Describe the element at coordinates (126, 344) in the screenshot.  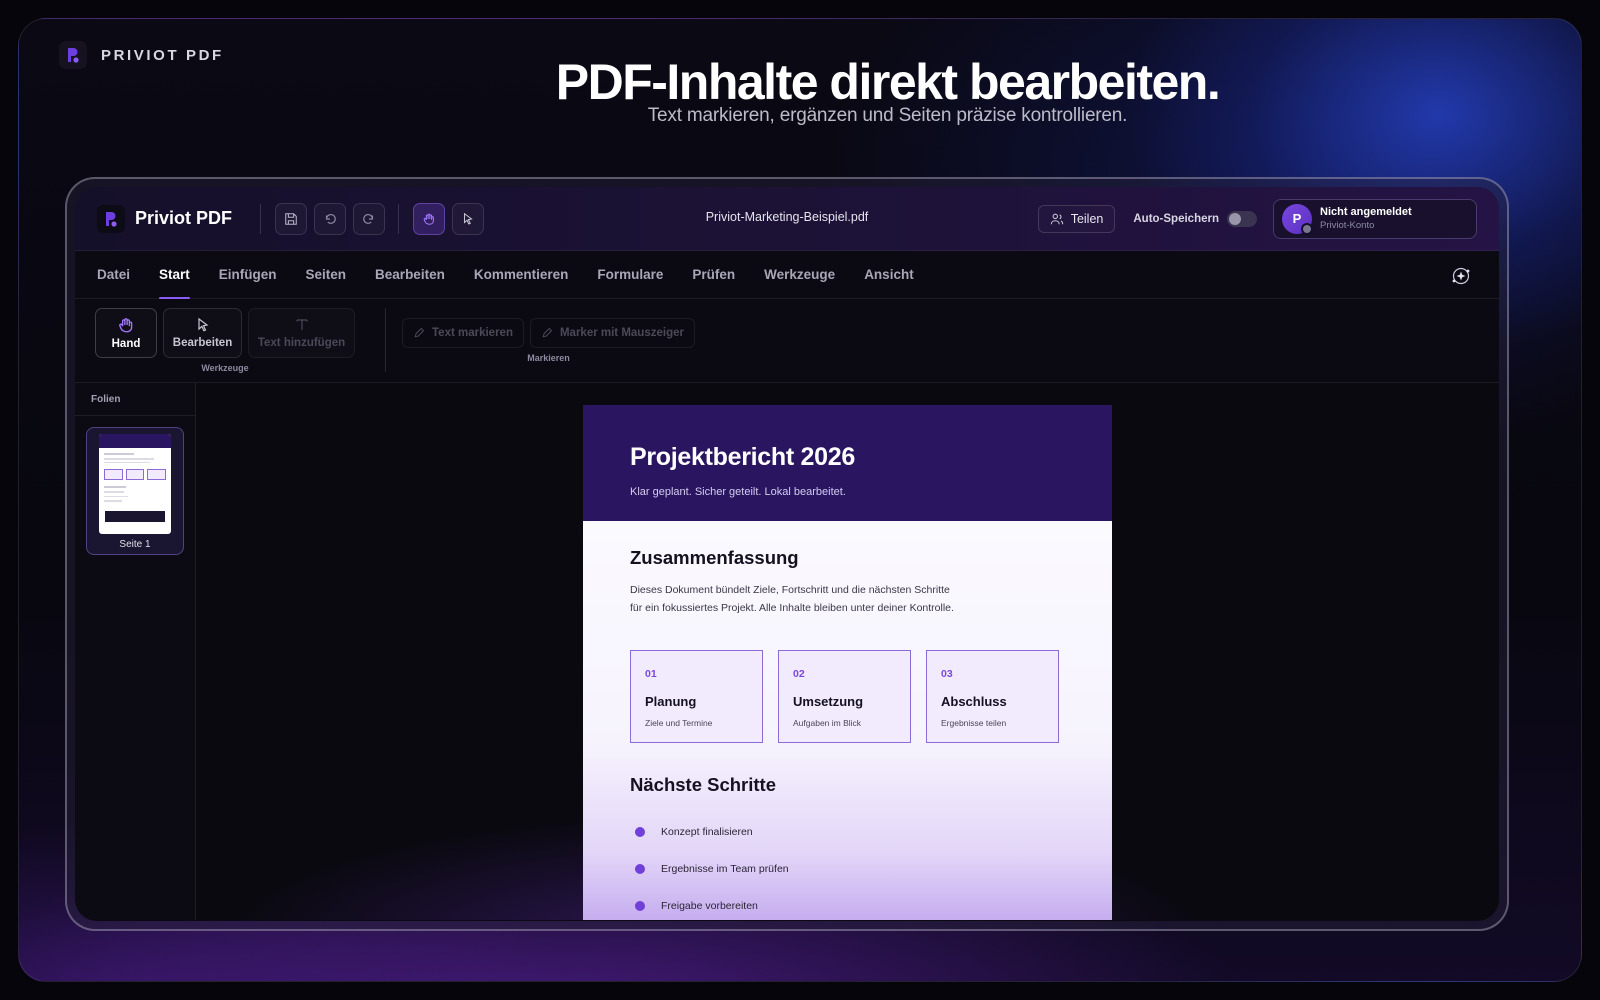
I see `hand-label: Hand` at that location.